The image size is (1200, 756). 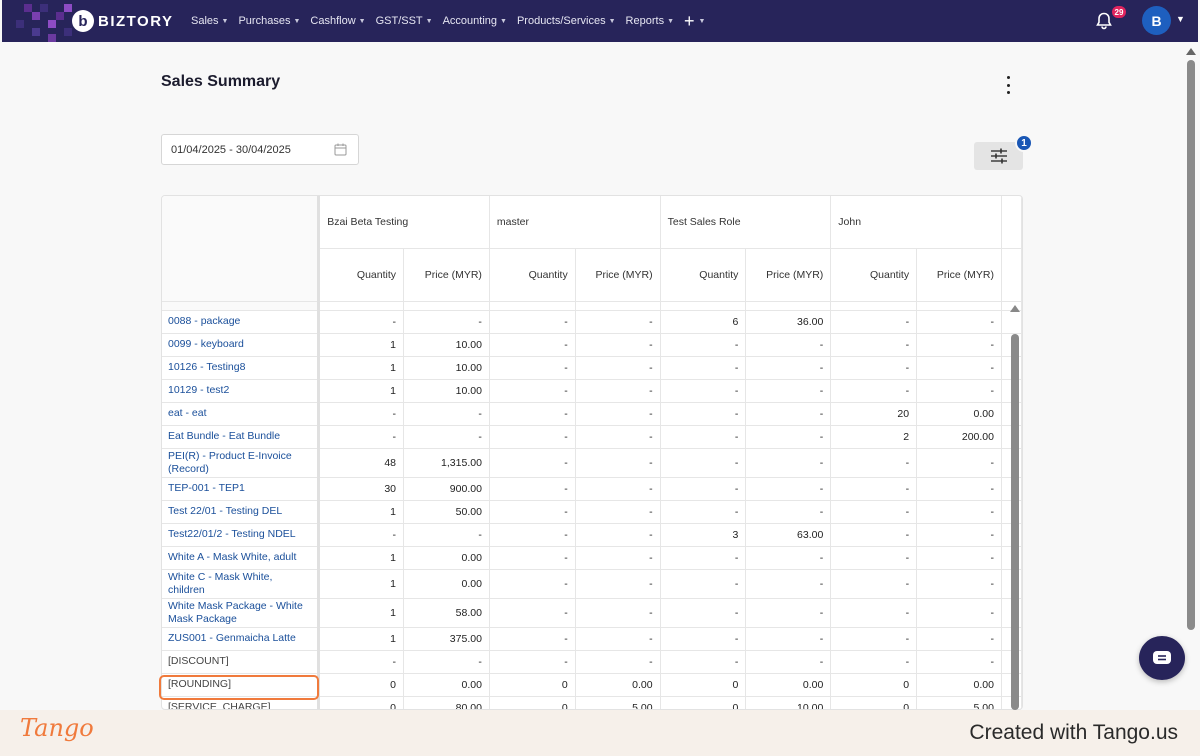 I want to click on price-cell: 1,315.00, so click(x=446, y=463).